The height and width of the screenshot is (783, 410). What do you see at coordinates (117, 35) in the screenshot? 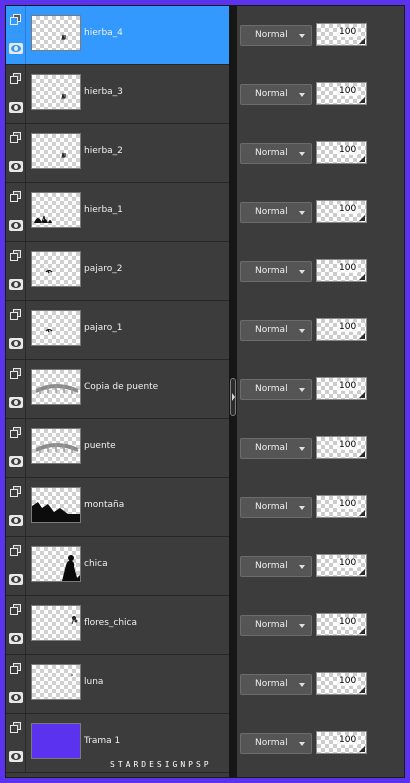
I see `layer-row: hierba_4` at bounding box center [117, 35].